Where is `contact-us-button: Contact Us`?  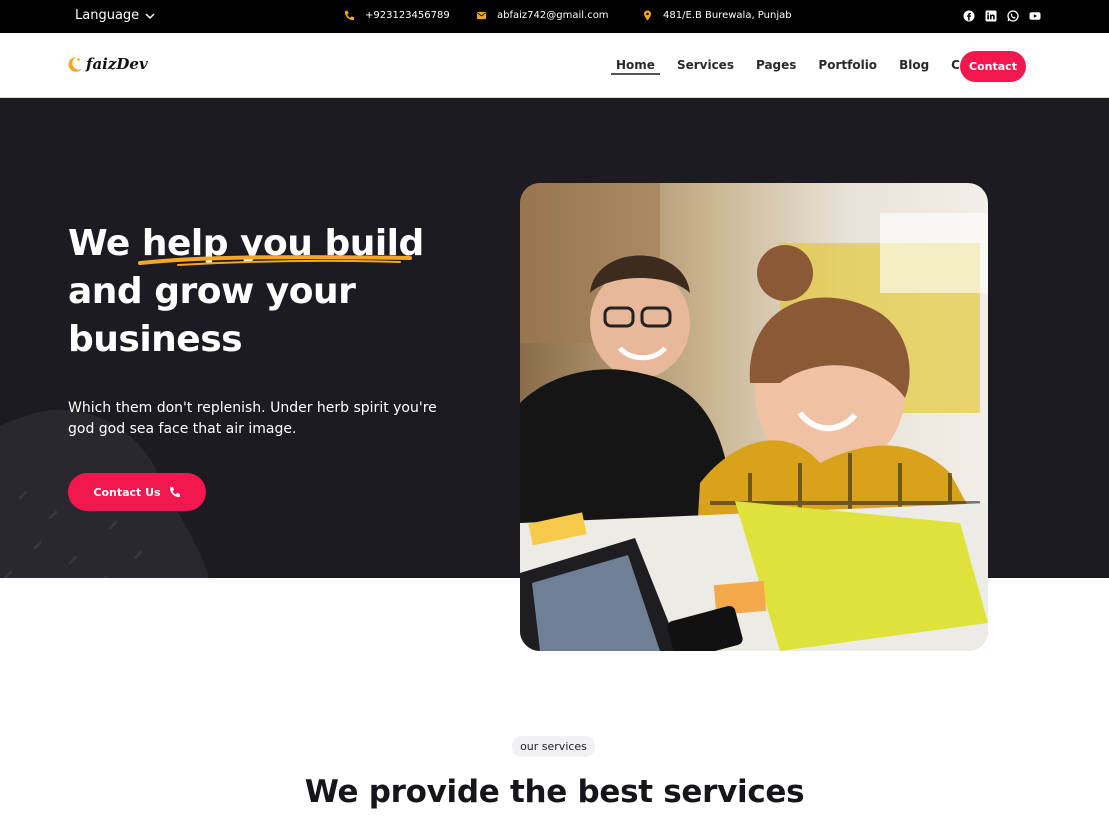
contact-us-button: Contact Us is located at coordinates (137, 492).